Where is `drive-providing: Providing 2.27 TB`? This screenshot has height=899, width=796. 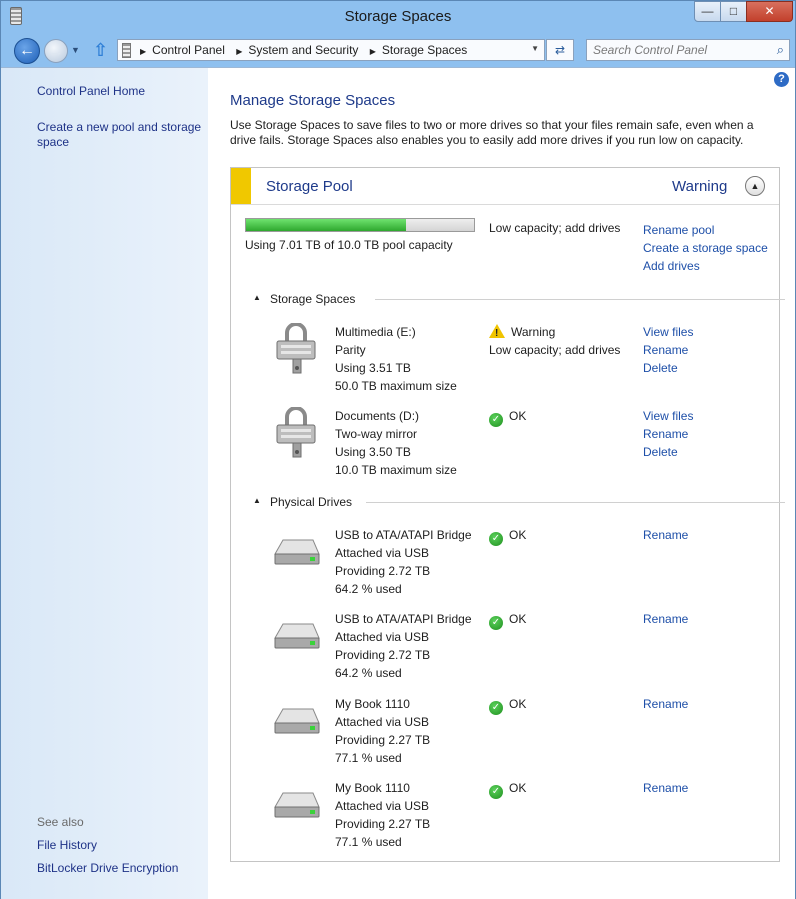
drive-providing: Providing 2.27 TB is located at coordinates (383, 740).